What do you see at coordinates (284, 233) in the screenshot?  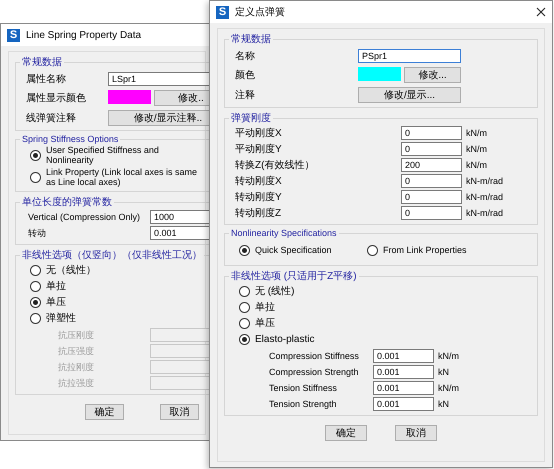 I see `group-title: Nonlinearity Specifications` at bounding box center [284, 233].